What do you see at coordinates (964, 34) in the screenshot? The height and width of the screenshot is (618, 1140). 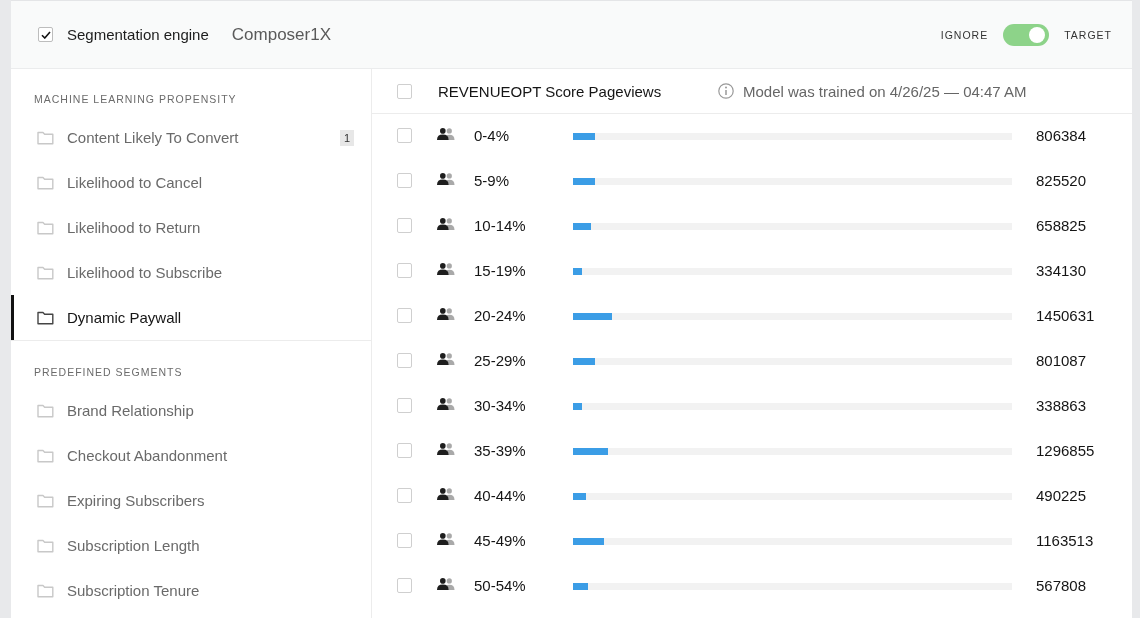 I see `toggle-label: IGNORE` at bounding box center [964, 34].